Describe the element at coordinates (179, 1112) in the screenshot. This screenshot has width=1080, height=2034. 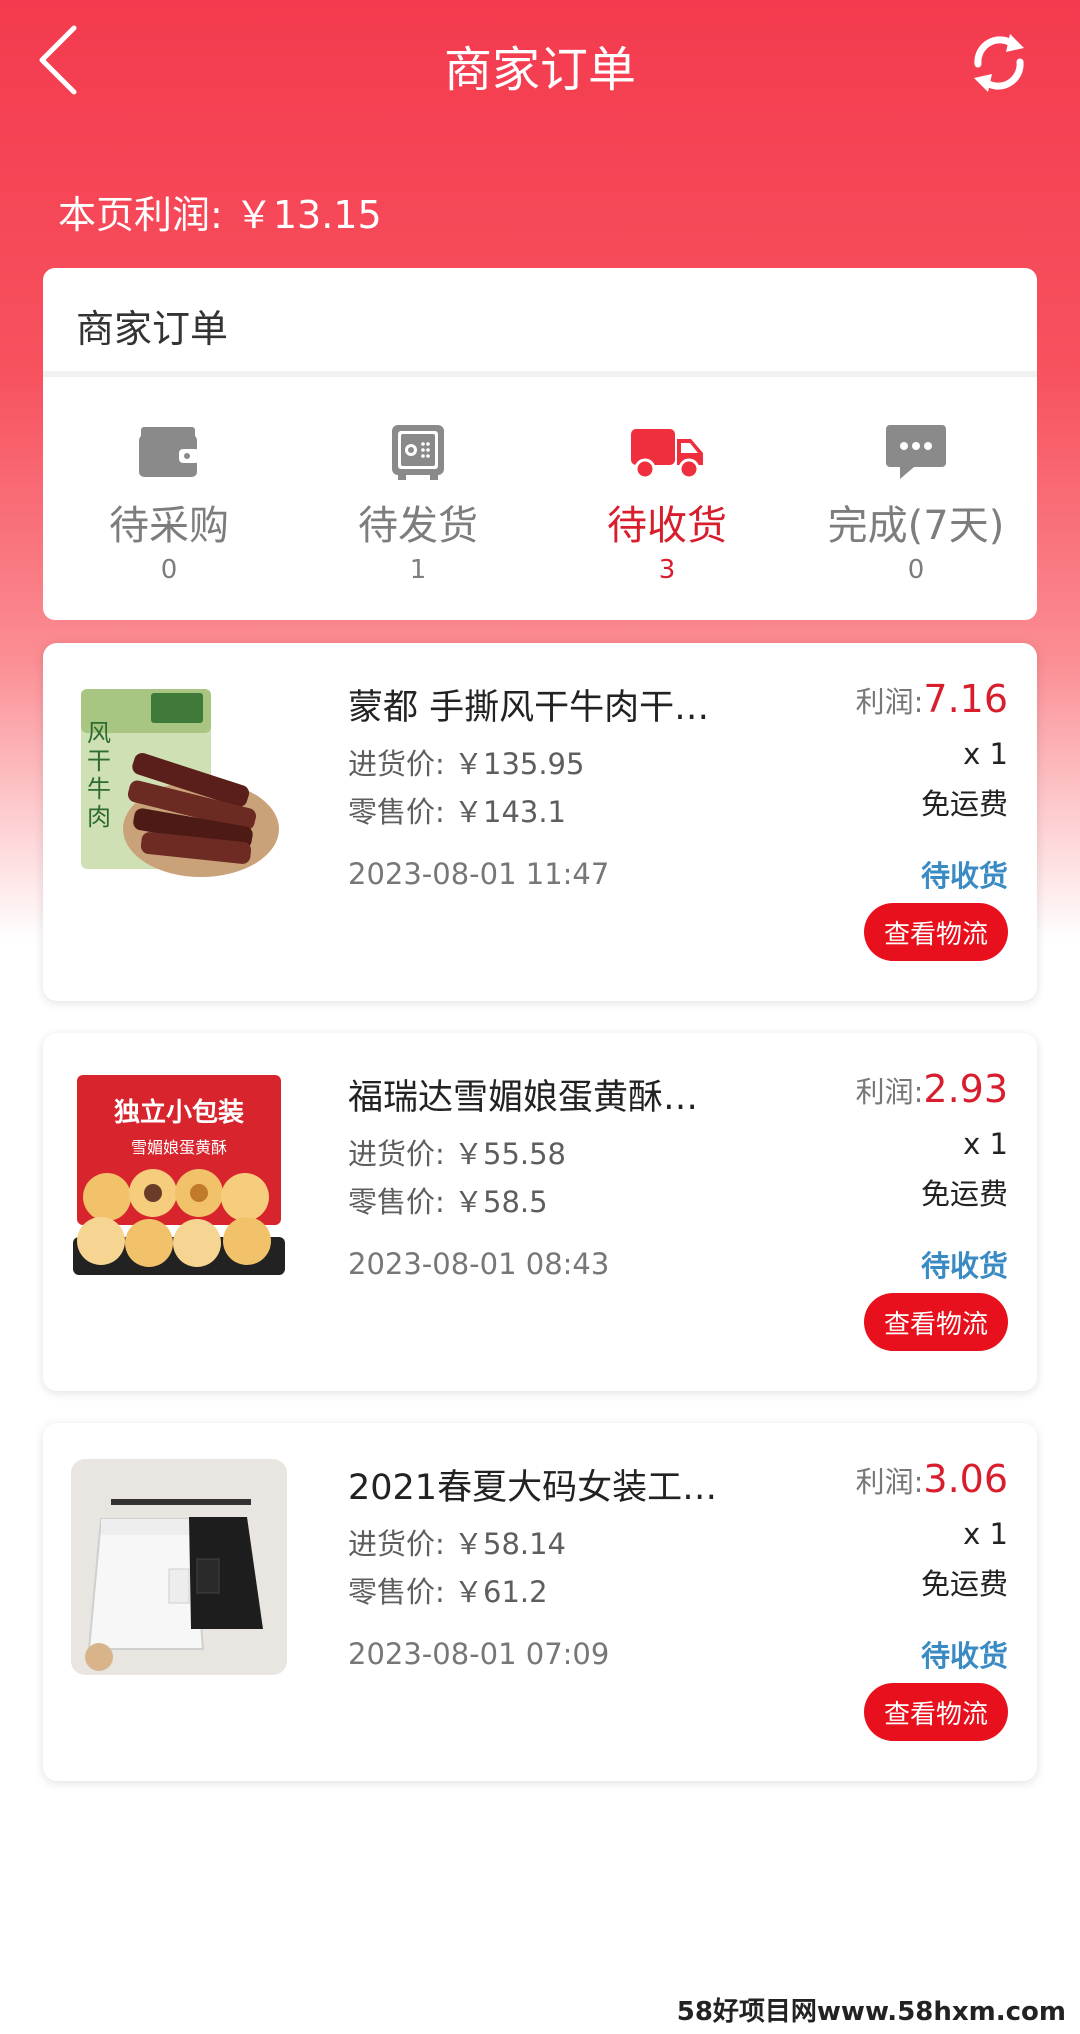
I see `thumb-text: 独立小包装` at that location.